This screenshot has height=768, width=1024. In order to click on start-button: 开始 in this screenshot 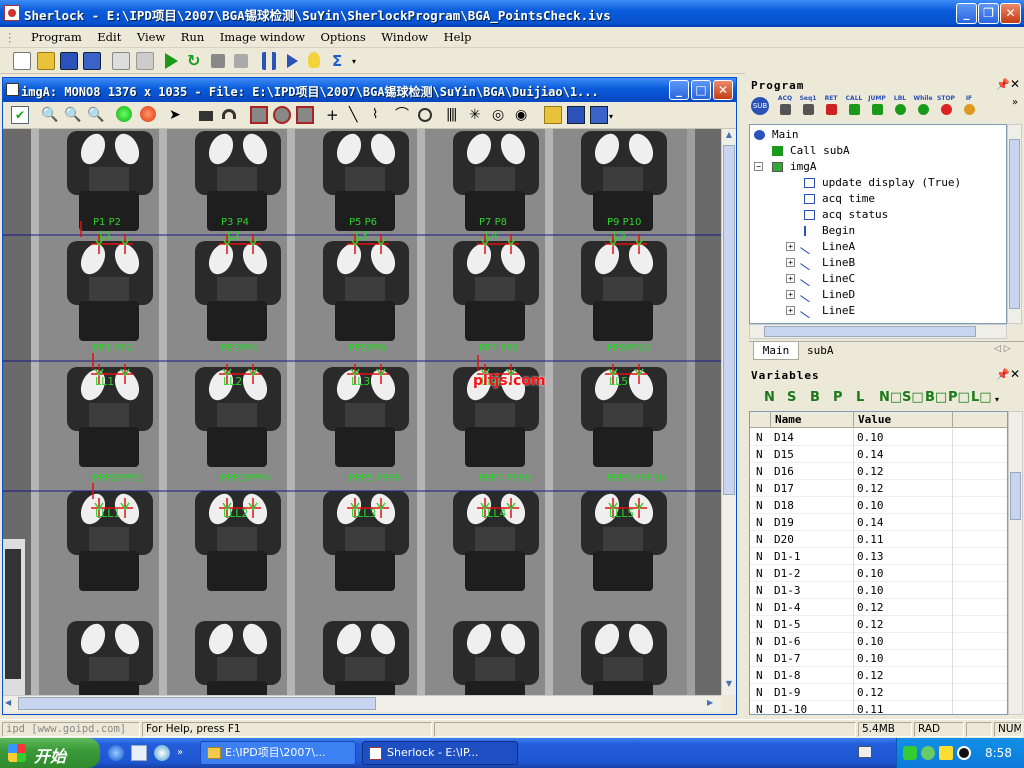, I will do `click(50, 753)`.